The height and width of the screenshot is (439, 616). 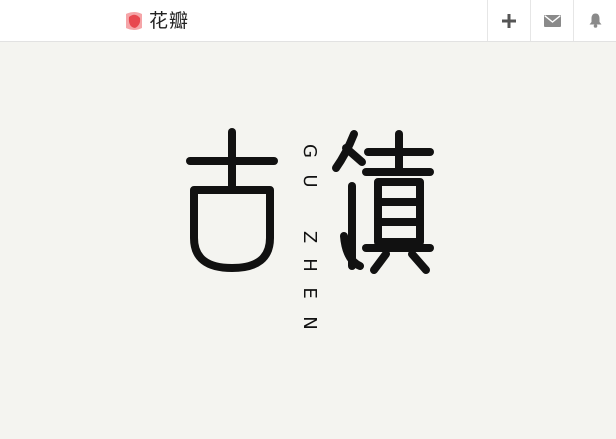 I want to click on latin-letter: G, so click(x=309, y=151).